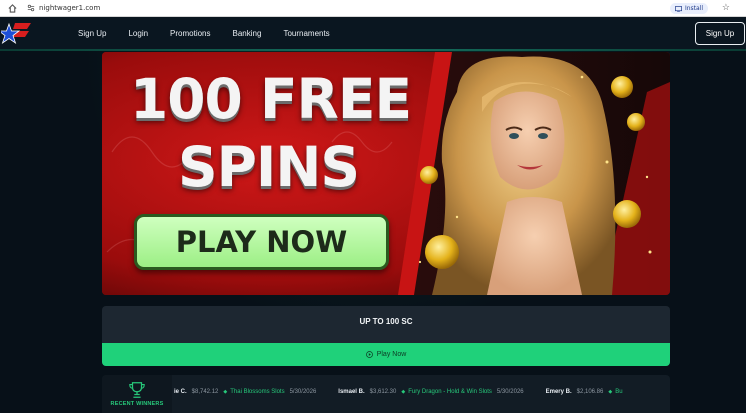 This screenshot has width=746, height=413. I want to click on nav-signup-link: Sign Up, so click(92, 33).